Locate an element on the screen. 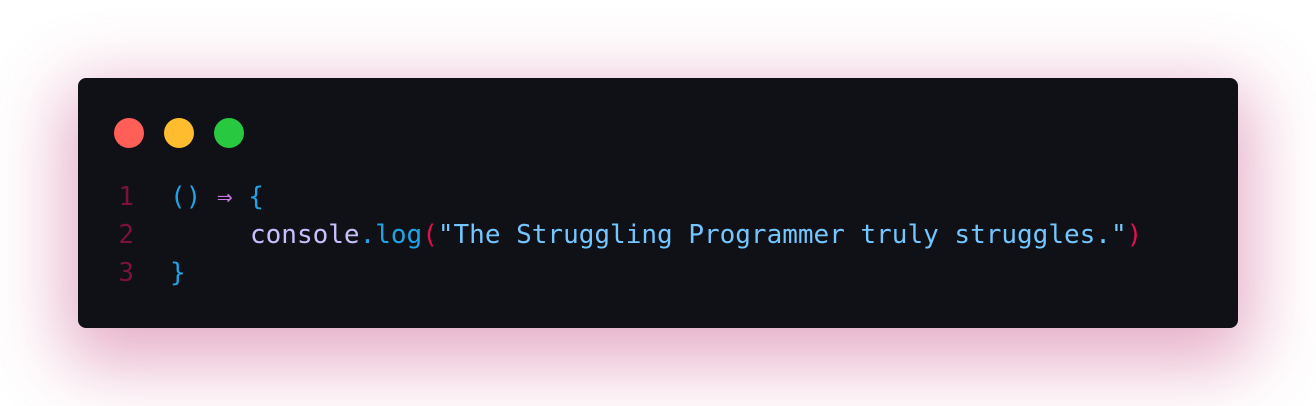  line-number: 3 is located at coordinates (126, 273).